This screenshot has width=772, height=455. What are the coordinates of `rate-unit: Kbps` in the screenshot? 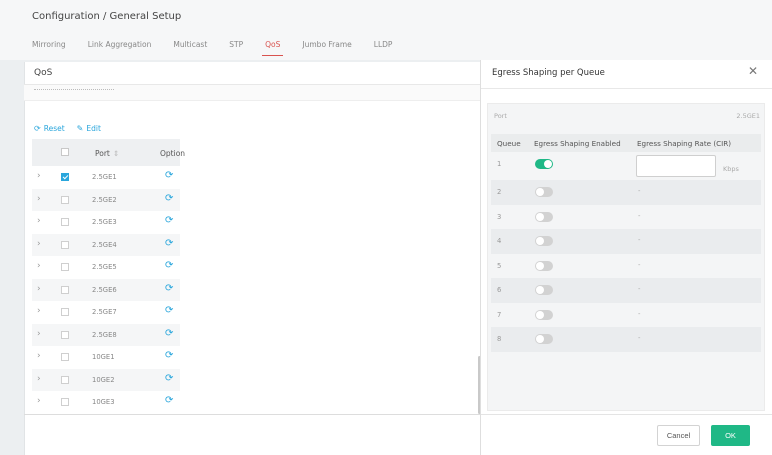 It's located at (731, 169).